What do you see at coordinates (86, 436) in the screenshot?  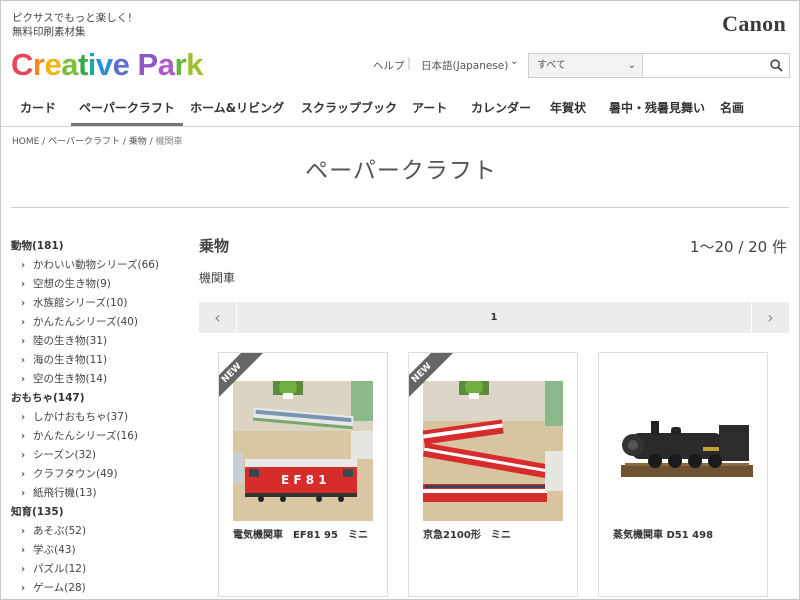 I see `sidebar-item-label: かんたんシリーズ(16)` at bounding box center [86, 436].